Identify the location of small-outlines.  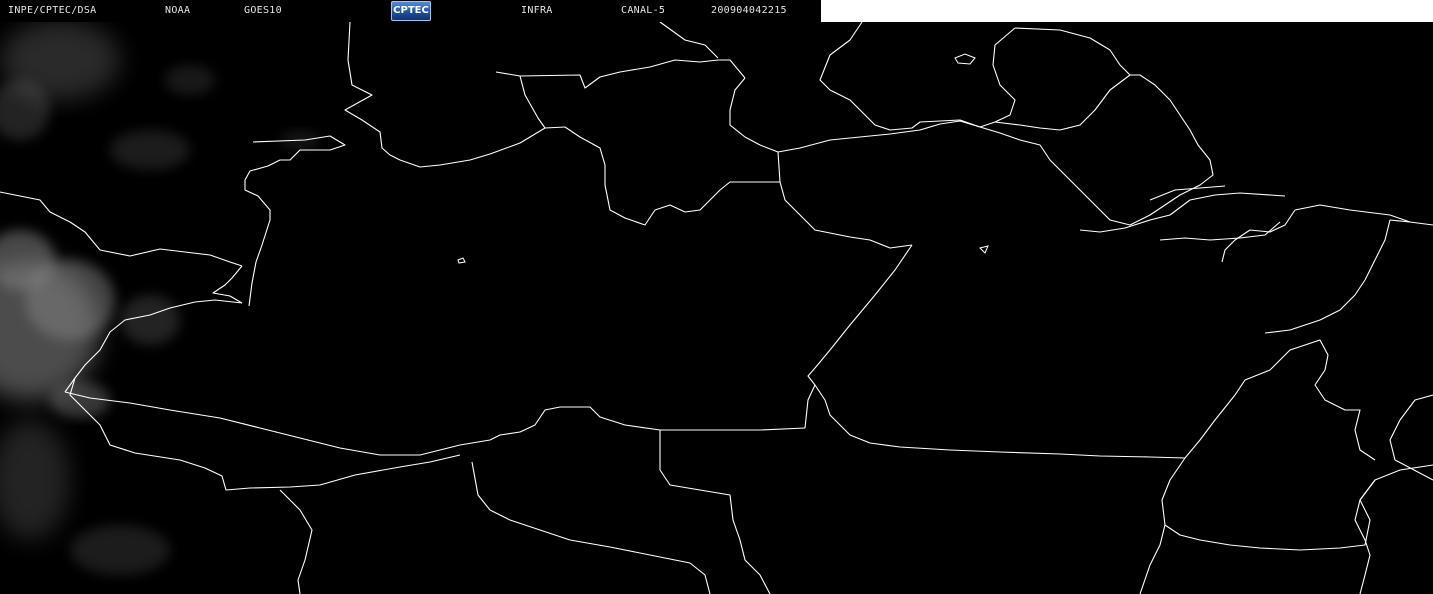
(723, 158).